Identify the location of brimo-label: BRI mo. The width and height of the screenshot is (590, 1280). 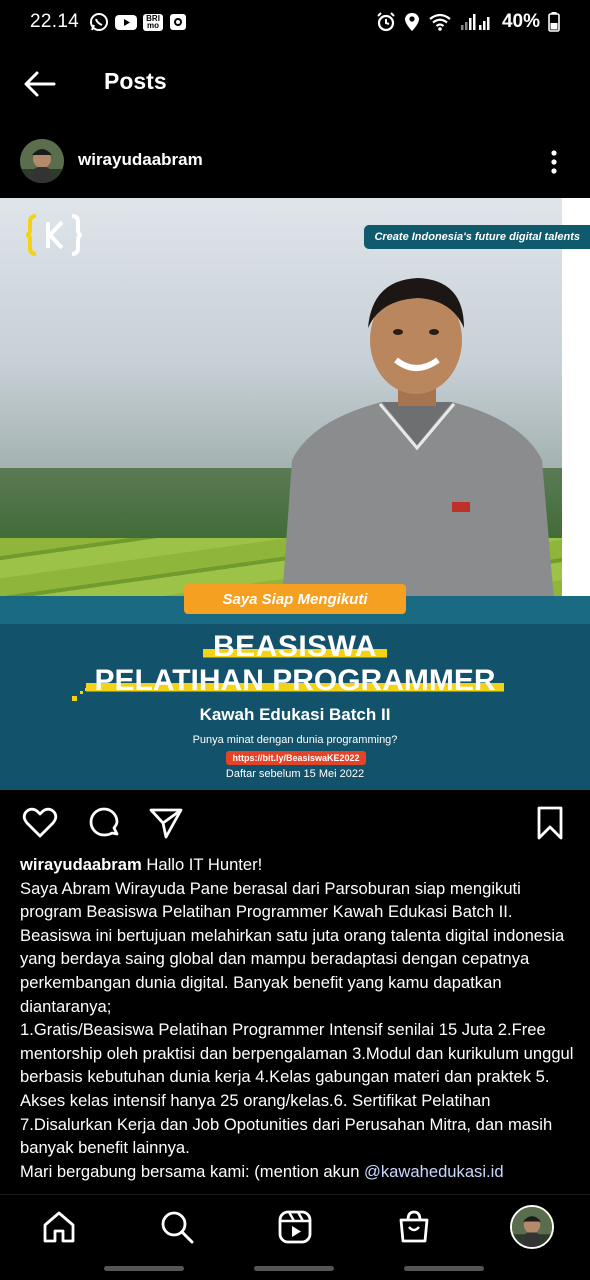
(153, 22).